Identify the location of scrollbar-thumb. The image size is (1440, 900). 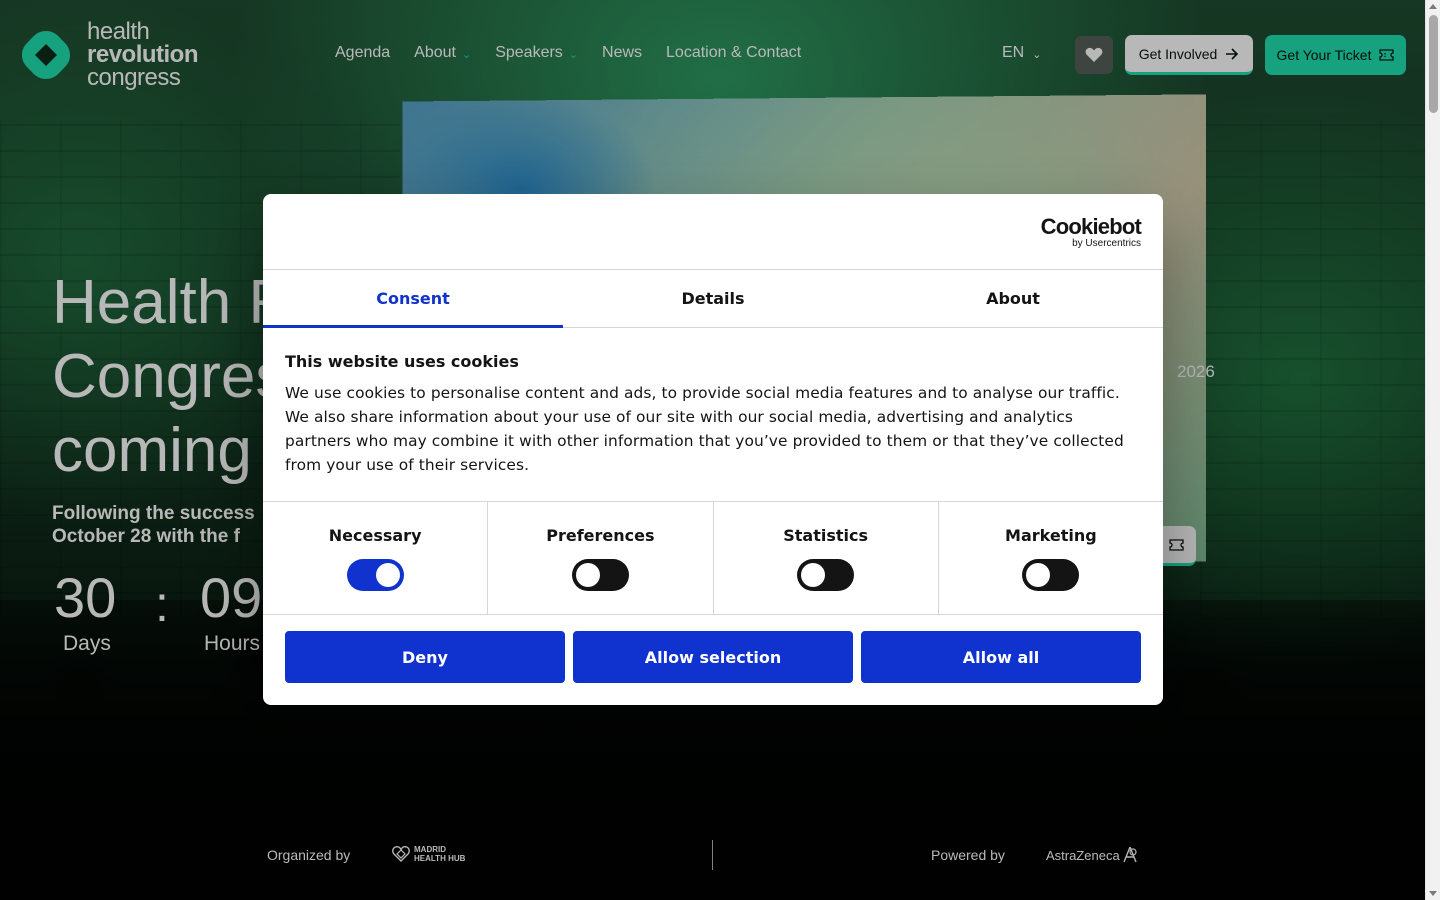
(1433, 64).